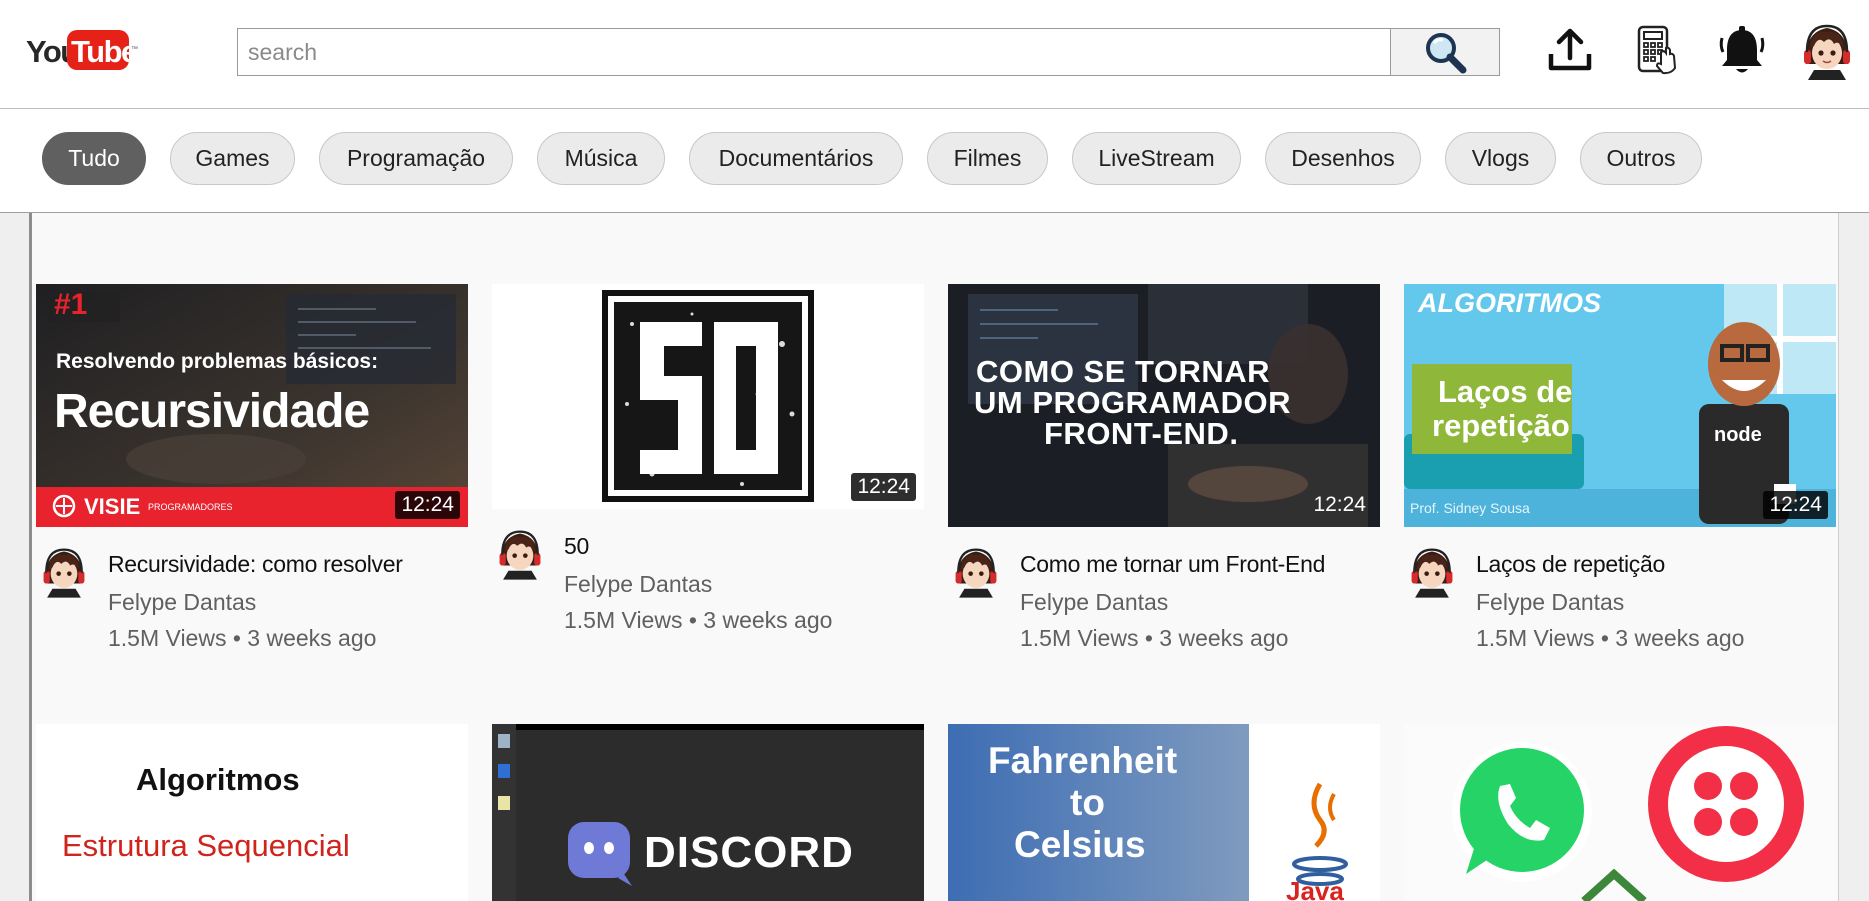 The image size is (1869, 901). Describe the element at coordinates (1083, 760) in the screenshot. I see `thumb-line1: Fahrenheit` at that location.